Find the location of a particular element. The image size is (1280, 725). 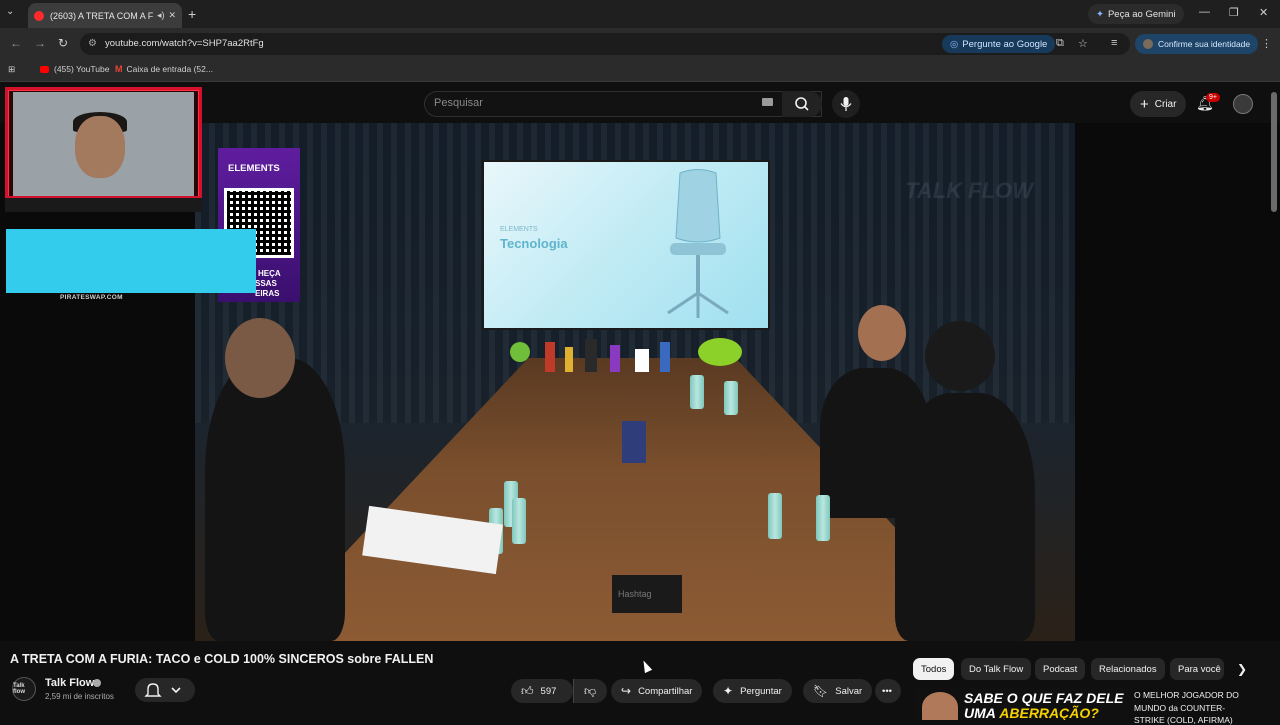

thumbs-down-icon: 👎︎ is located at coordinates (590, 690).